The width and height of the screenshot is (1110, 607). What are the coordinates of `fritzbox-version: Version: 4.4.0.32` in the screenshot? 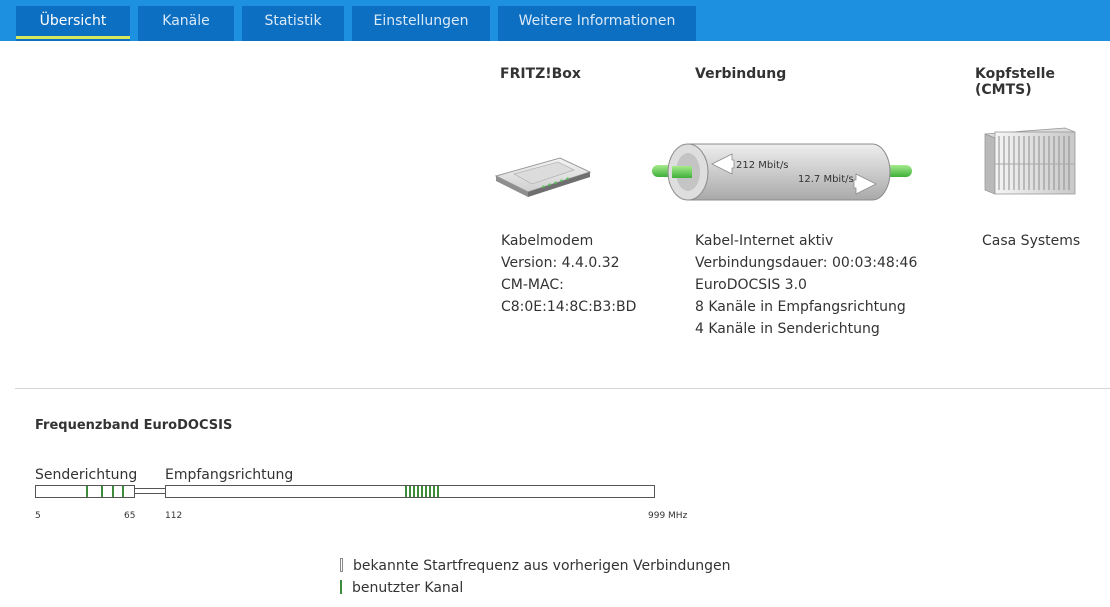 It's located at (560, 263).